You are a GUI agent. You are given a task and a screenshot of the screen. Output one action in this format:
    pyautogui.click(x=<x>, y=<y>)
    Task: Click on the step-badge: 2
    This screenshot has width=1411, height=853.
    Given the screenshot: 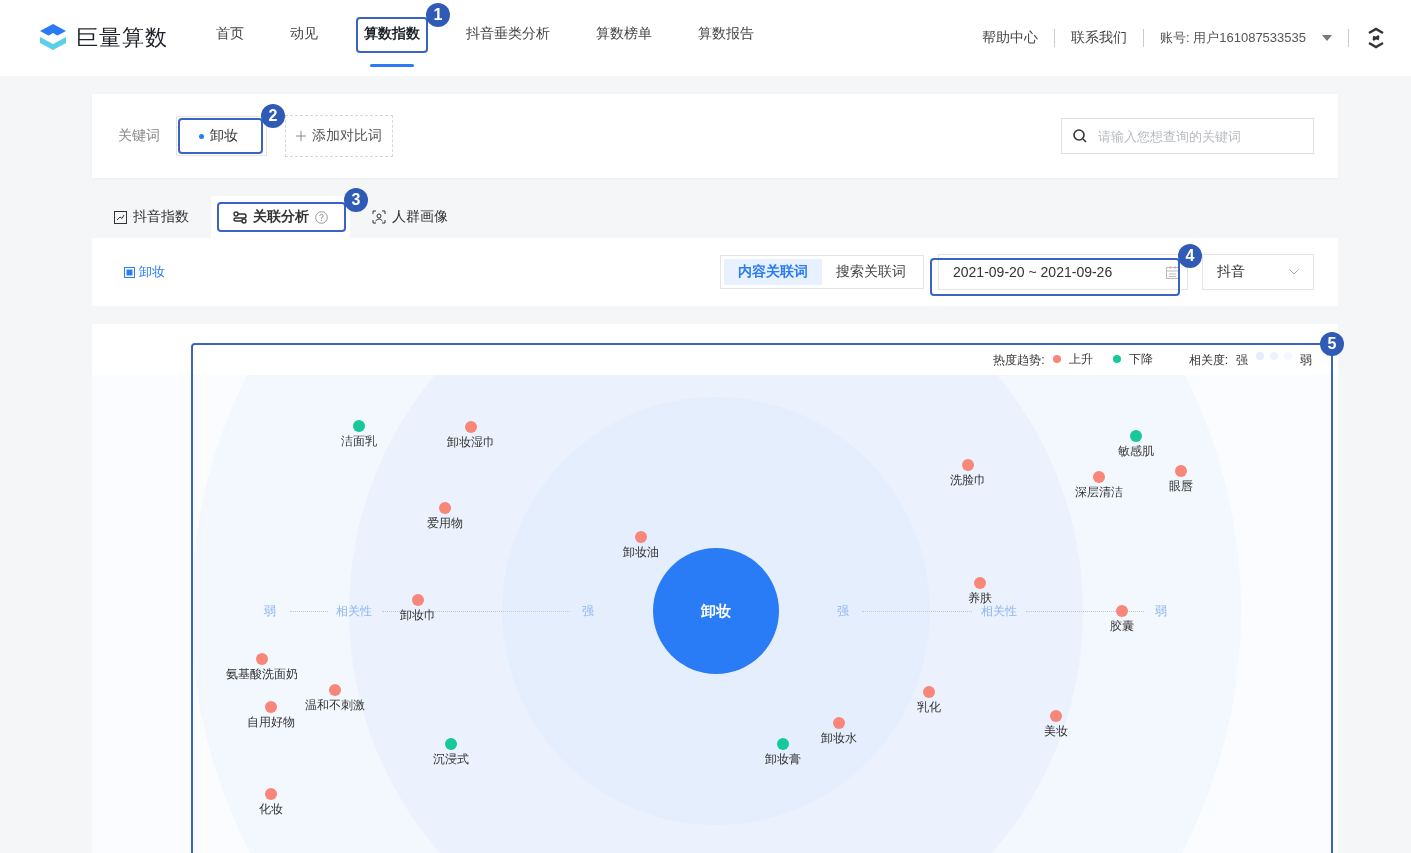 What is the action you would take?
    pyautogui.click(x=273, y=116)
    